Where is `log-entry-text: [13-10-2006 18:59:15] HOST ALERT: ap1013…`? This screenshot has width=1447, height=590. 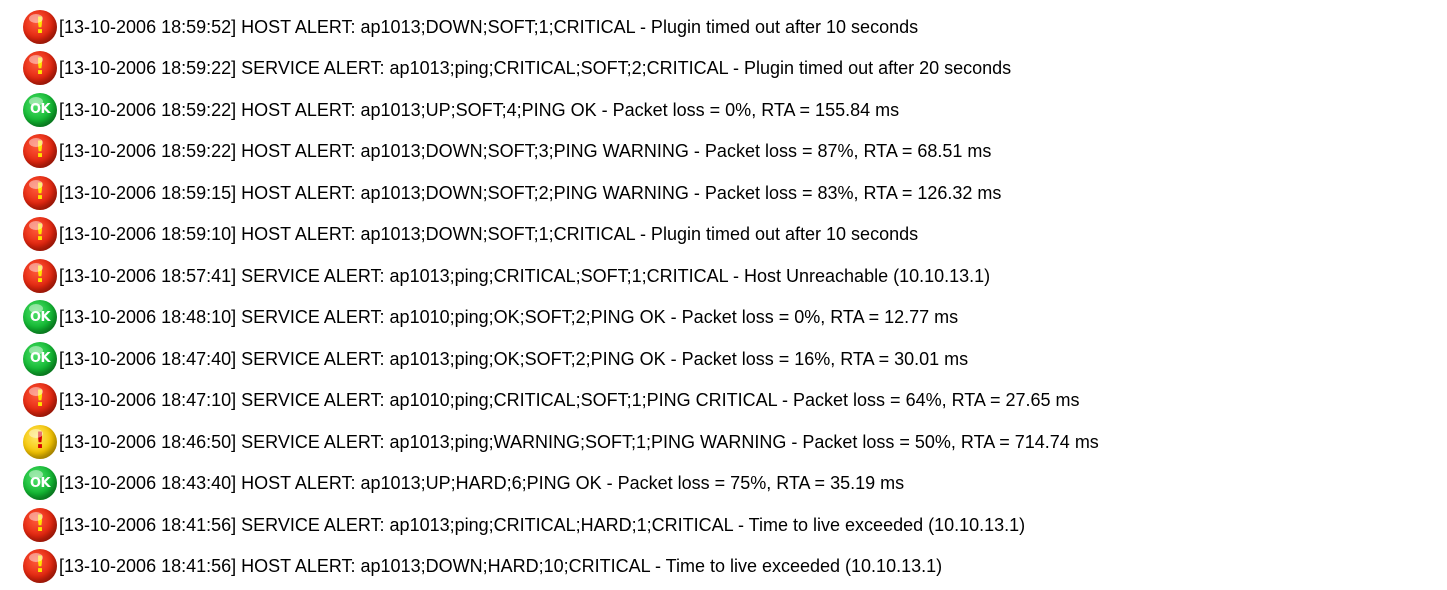
log-entry-text: [13-10-2006 18:59:15] HOST ALERT: ap1013… is located at coordinates (530, 192).